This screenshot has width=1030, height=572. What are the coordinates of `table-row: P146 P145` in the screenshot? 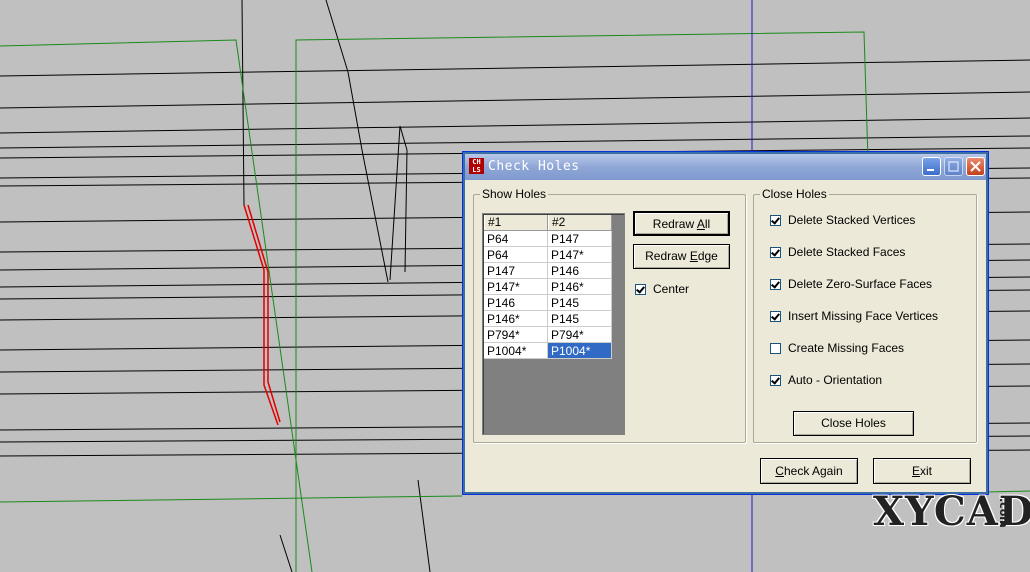 It's located at (548, 303).